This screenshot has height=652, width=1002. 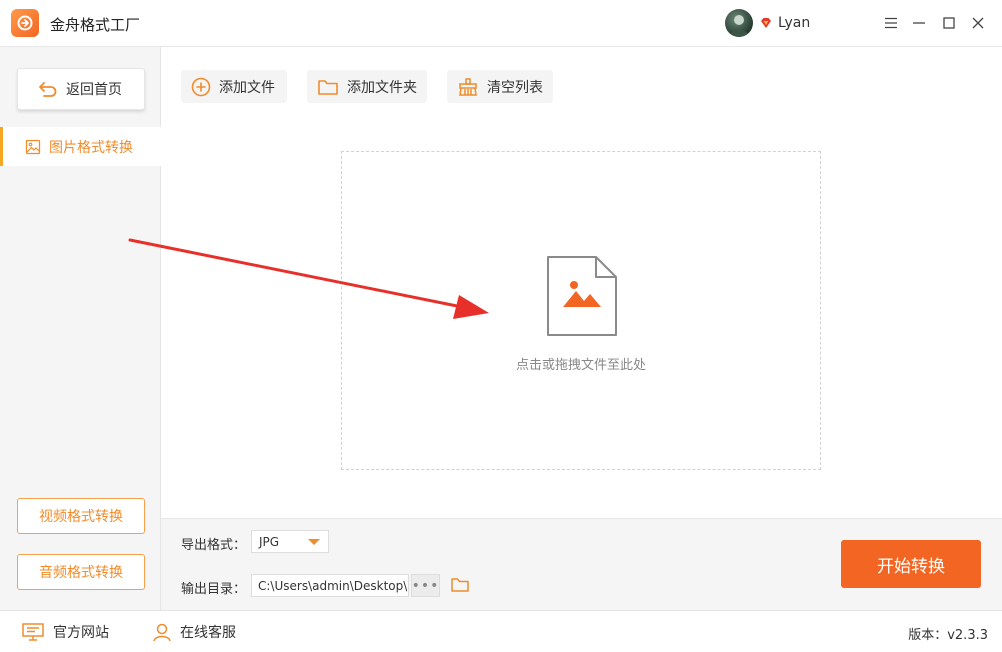 What do you see at coordinates (48, 89) in the screenshot?
I see `return-arrow-icon` at bounding box center [48, 89].